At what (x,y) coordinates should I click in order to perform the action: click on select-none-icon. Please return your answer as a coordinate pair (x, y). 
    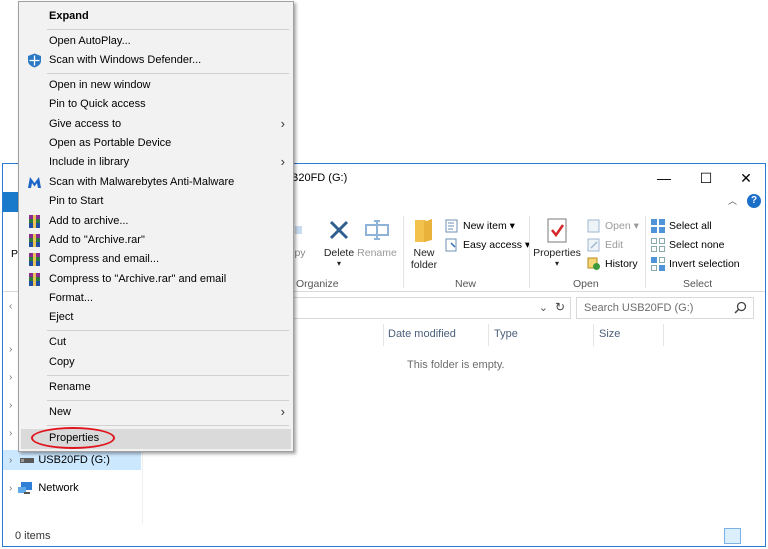
    Looking at the image, I should click on (658, 244).